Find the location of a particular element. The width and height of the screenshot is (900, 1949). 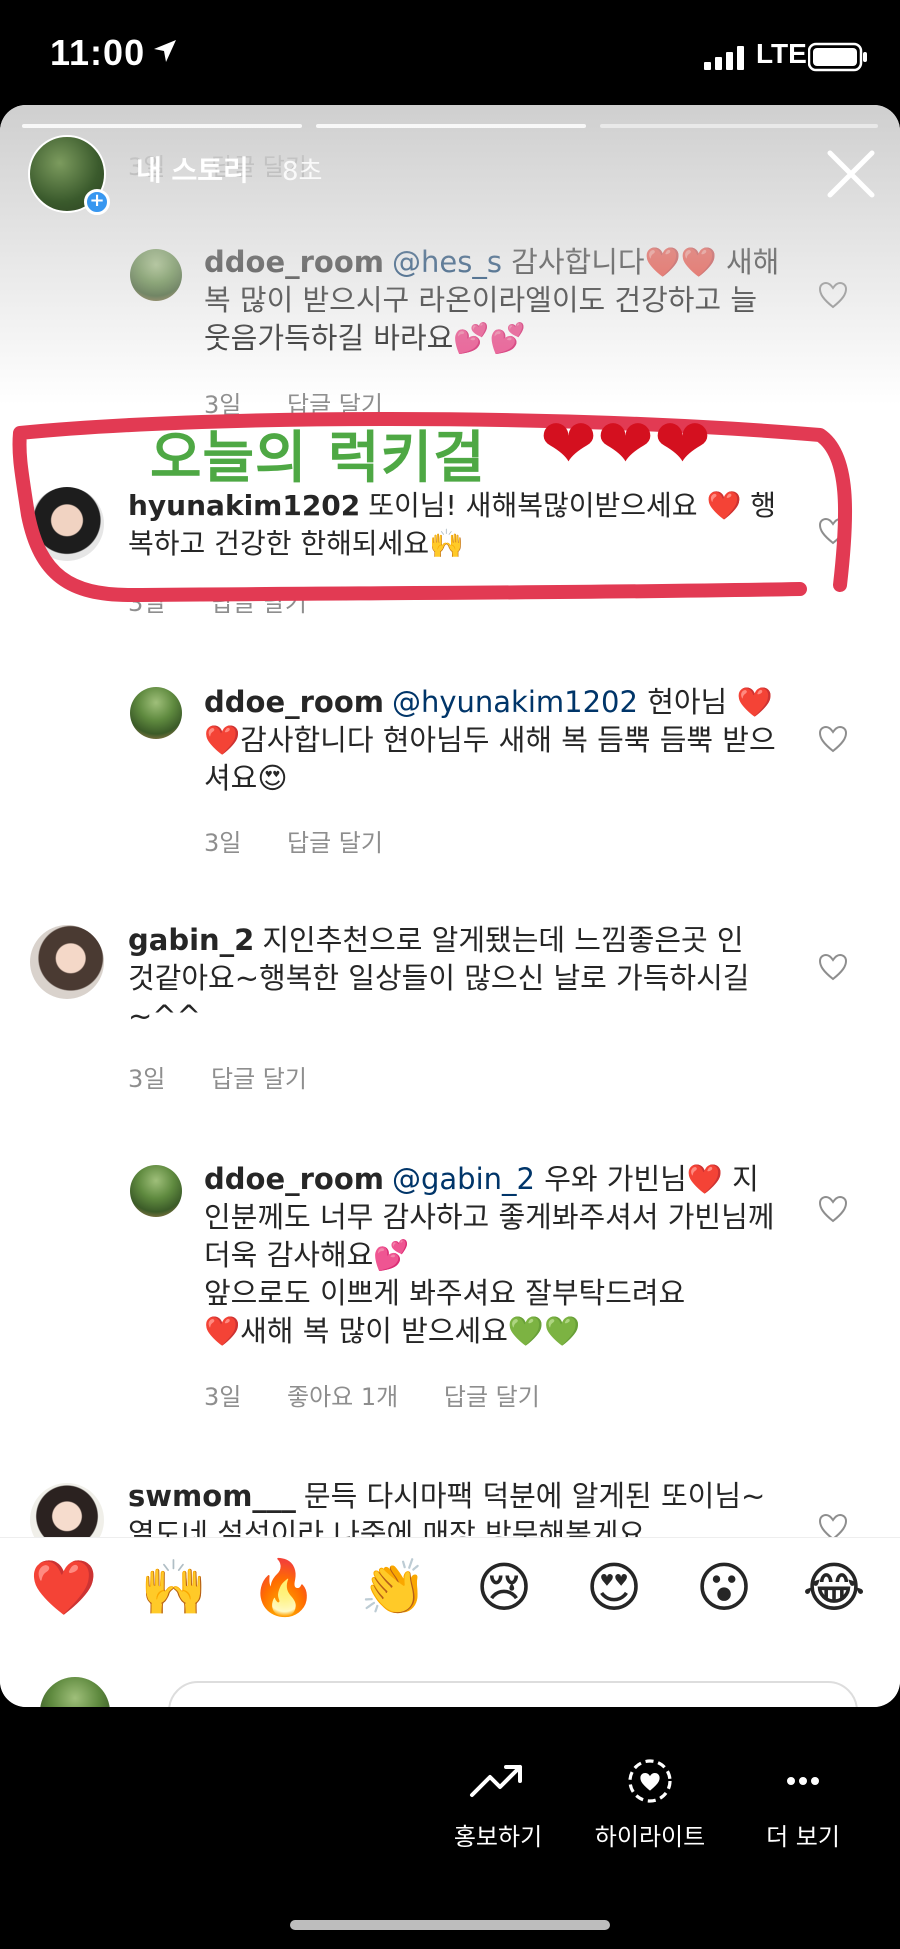

more-dots-icon is located at coordinates (803, 1781).